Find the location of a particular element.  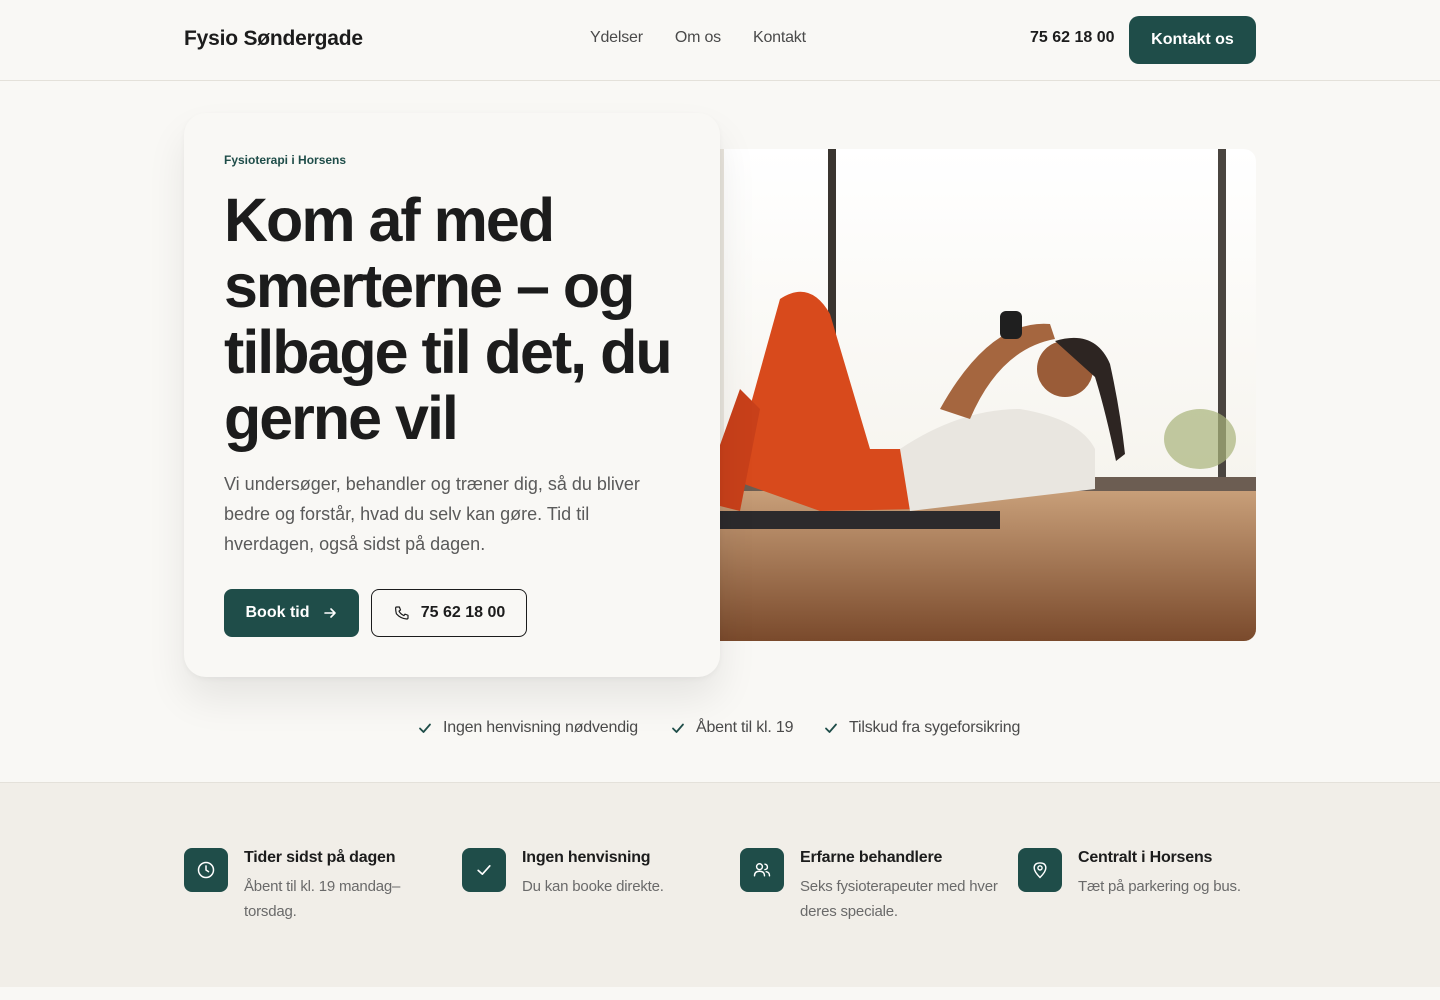

header-phone-link: 75 62 18 00 is located at coordinates (1072, 38).